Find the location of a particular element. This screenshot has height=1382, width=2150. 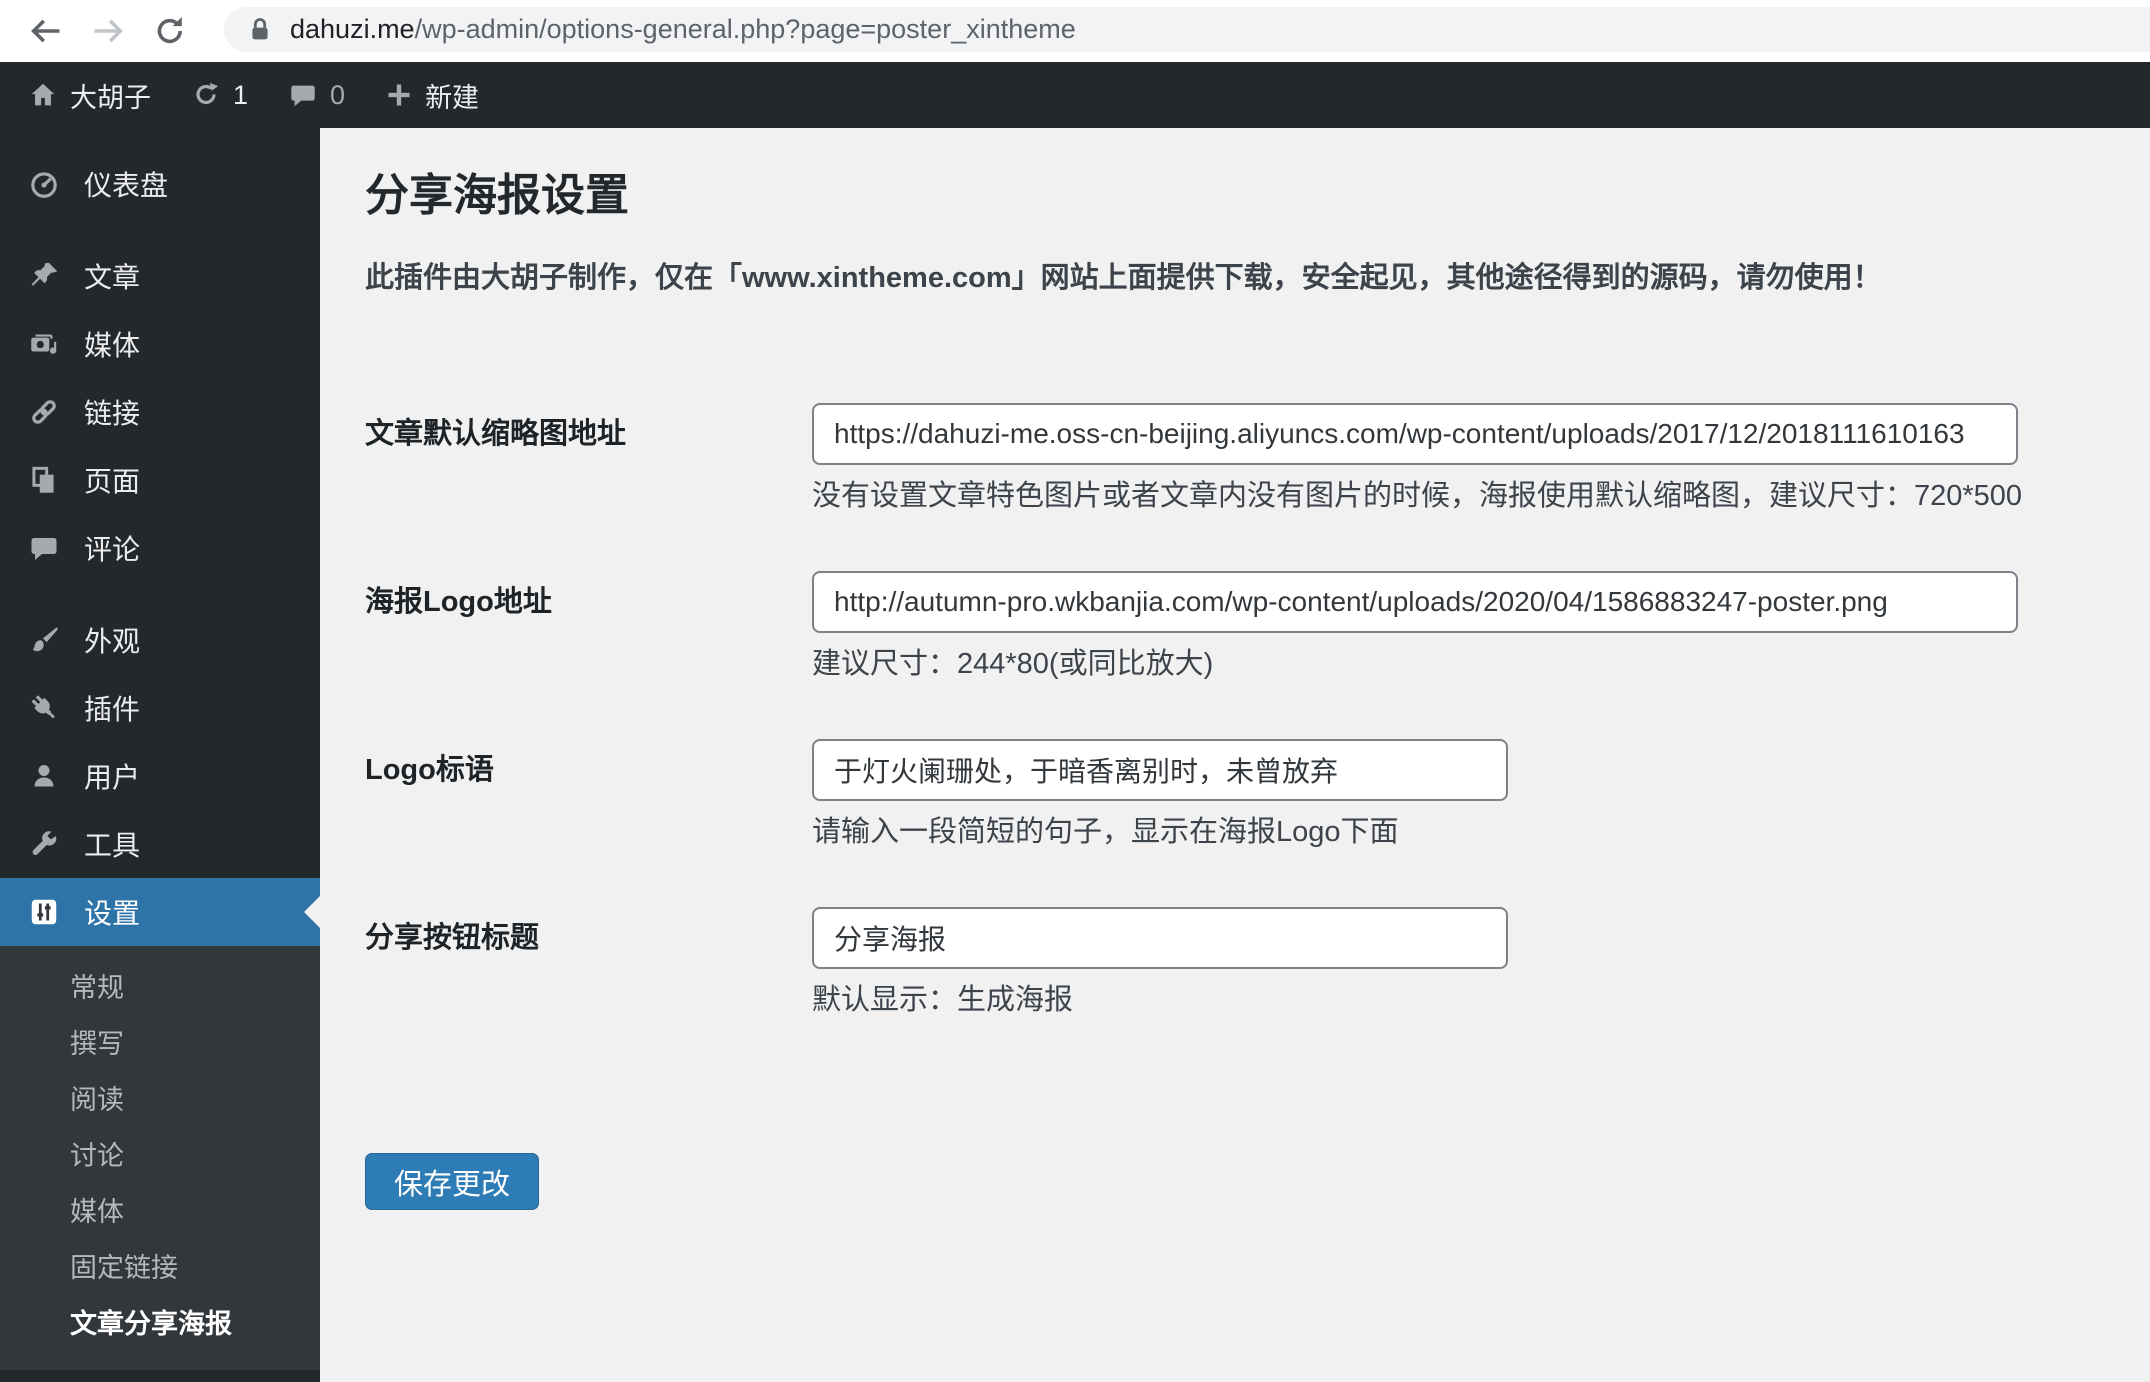

thumbnail-url-input is located at coordinates (1415, 434).